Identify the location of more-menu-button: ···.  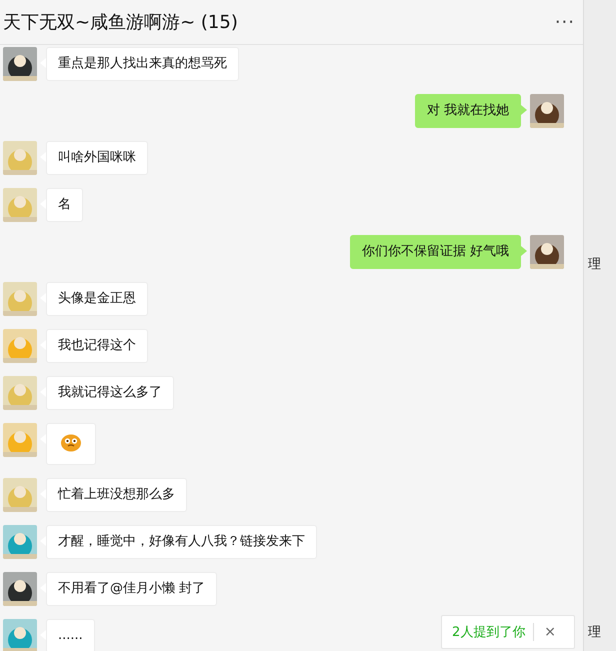
(566, 22).